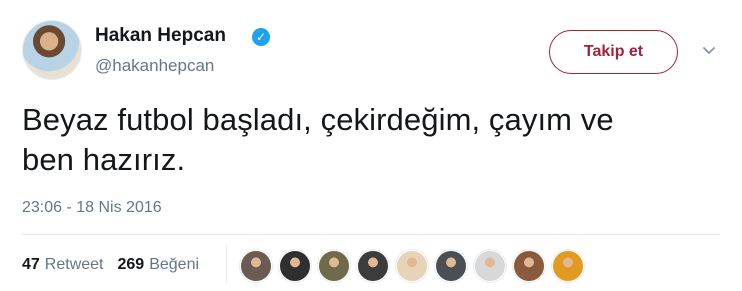 Image resolution: width=742 pixels, height=291 pixels. I want to click on profile-avatar, so click(52, 50).